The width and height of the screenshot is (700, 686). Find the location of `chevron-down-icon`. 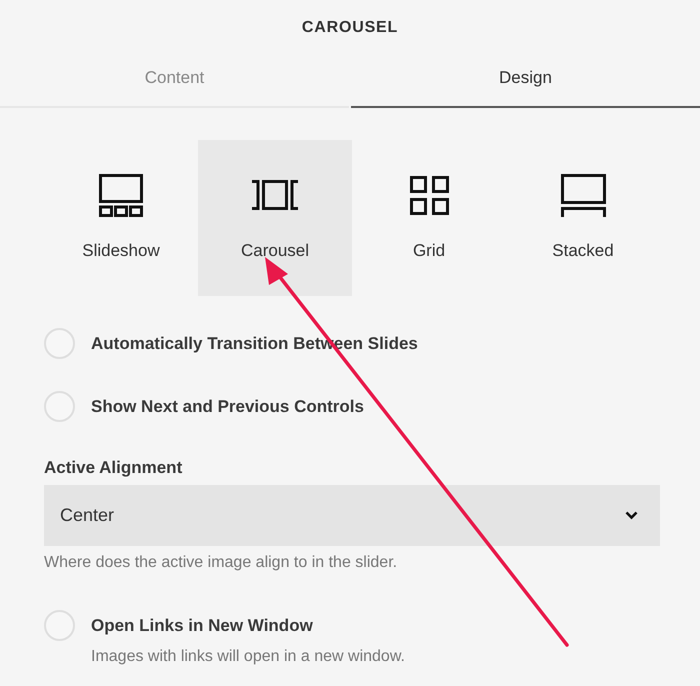

chevron-down-icon is located at coordinates (631, 515).